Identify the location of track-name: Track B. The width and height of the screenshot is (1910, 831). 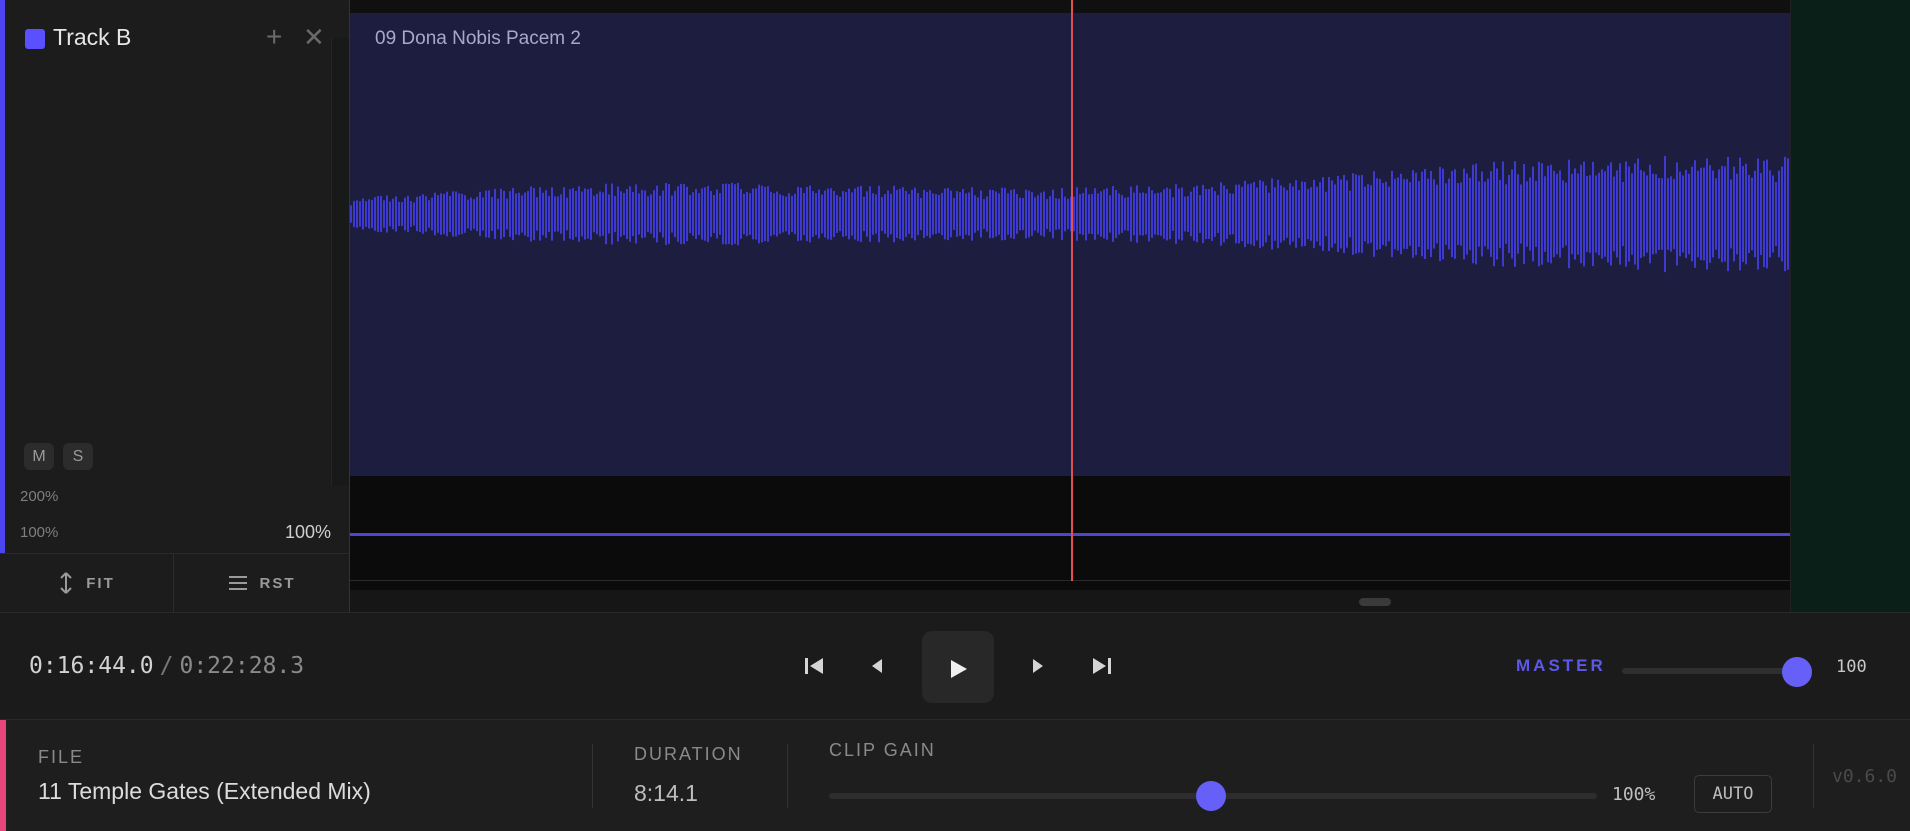
(92, 37).